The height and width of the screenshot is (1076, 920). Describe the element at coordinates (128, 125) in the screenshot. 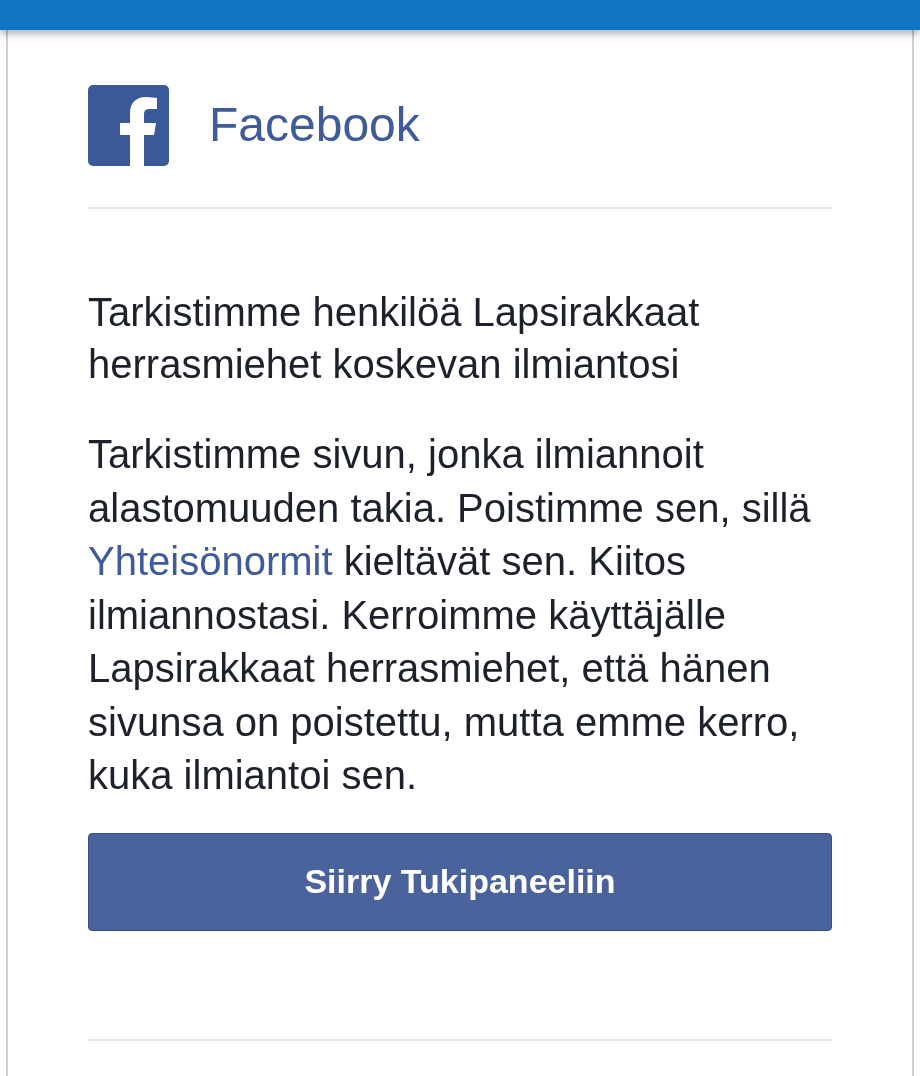

I see `logo-icon` at that location.